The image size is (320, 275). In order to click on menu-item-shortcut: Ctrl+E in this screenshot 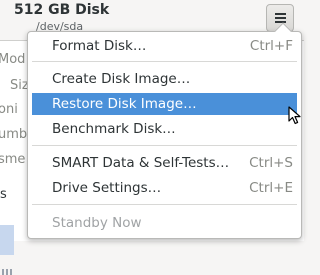, I will do `click(271, 188)`.